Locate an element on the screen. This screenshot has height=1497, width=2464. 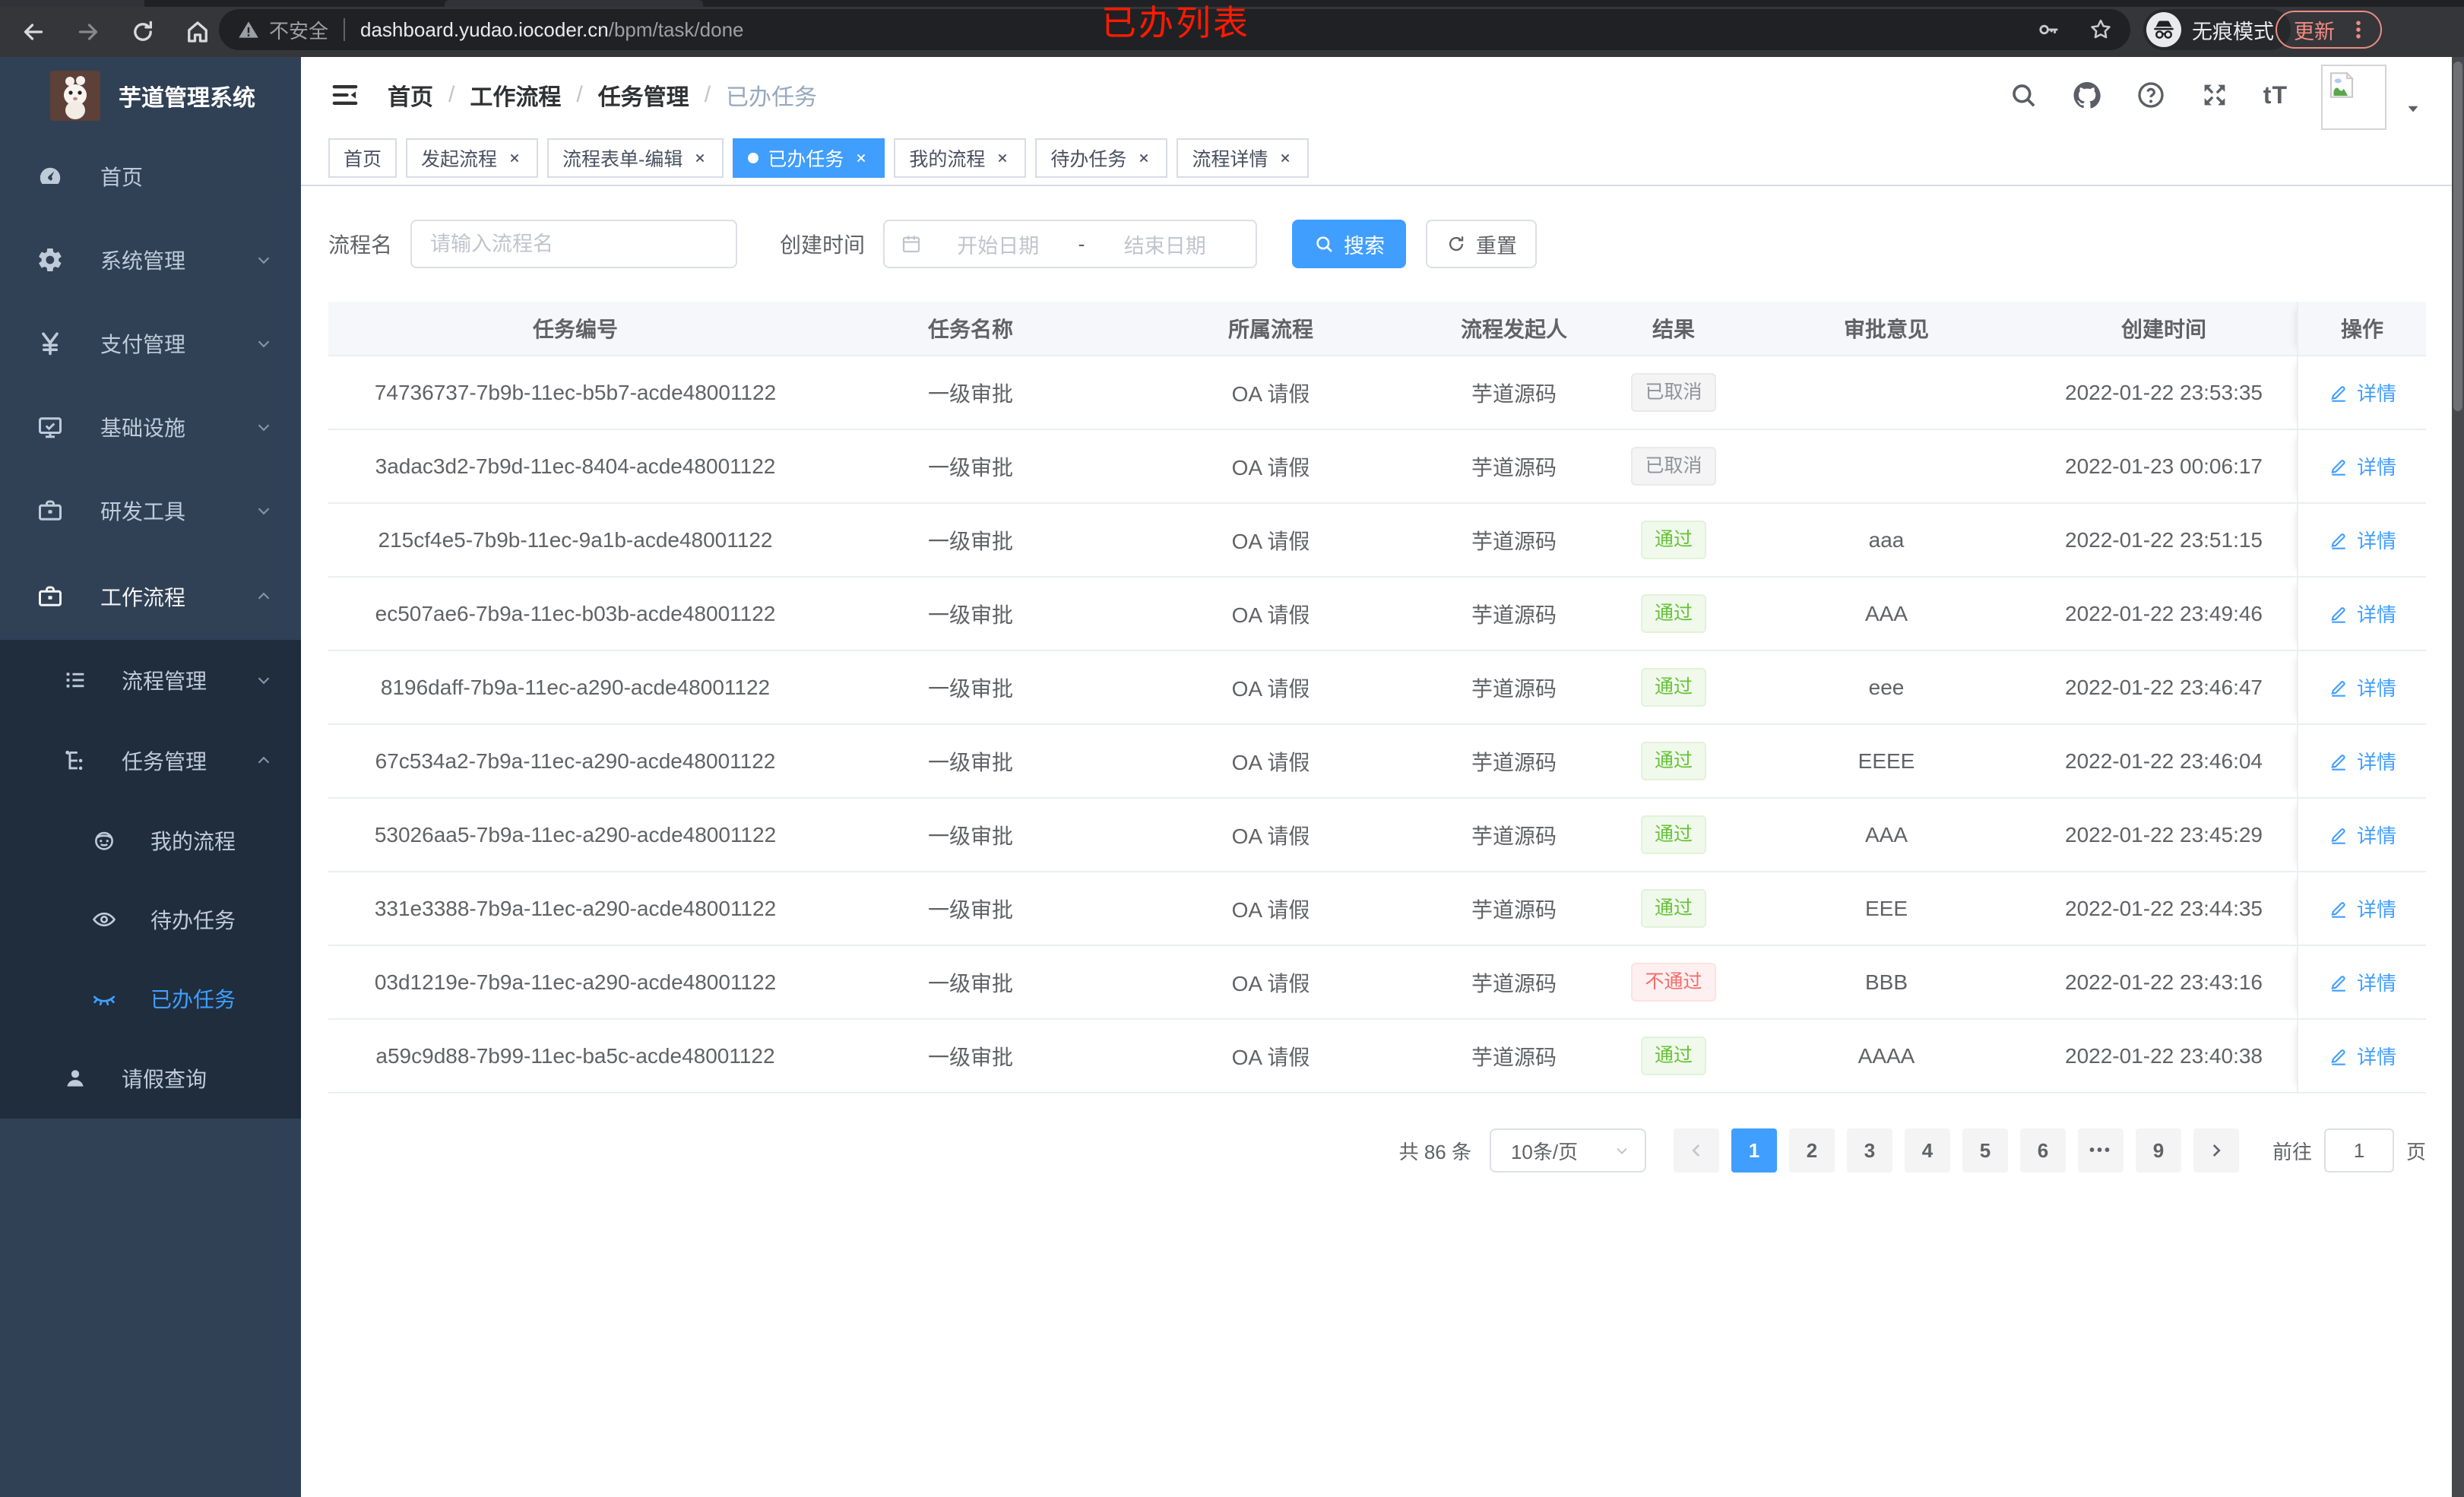
initiator-cell: 芋道源码 is located at coordinates (1514, 393).